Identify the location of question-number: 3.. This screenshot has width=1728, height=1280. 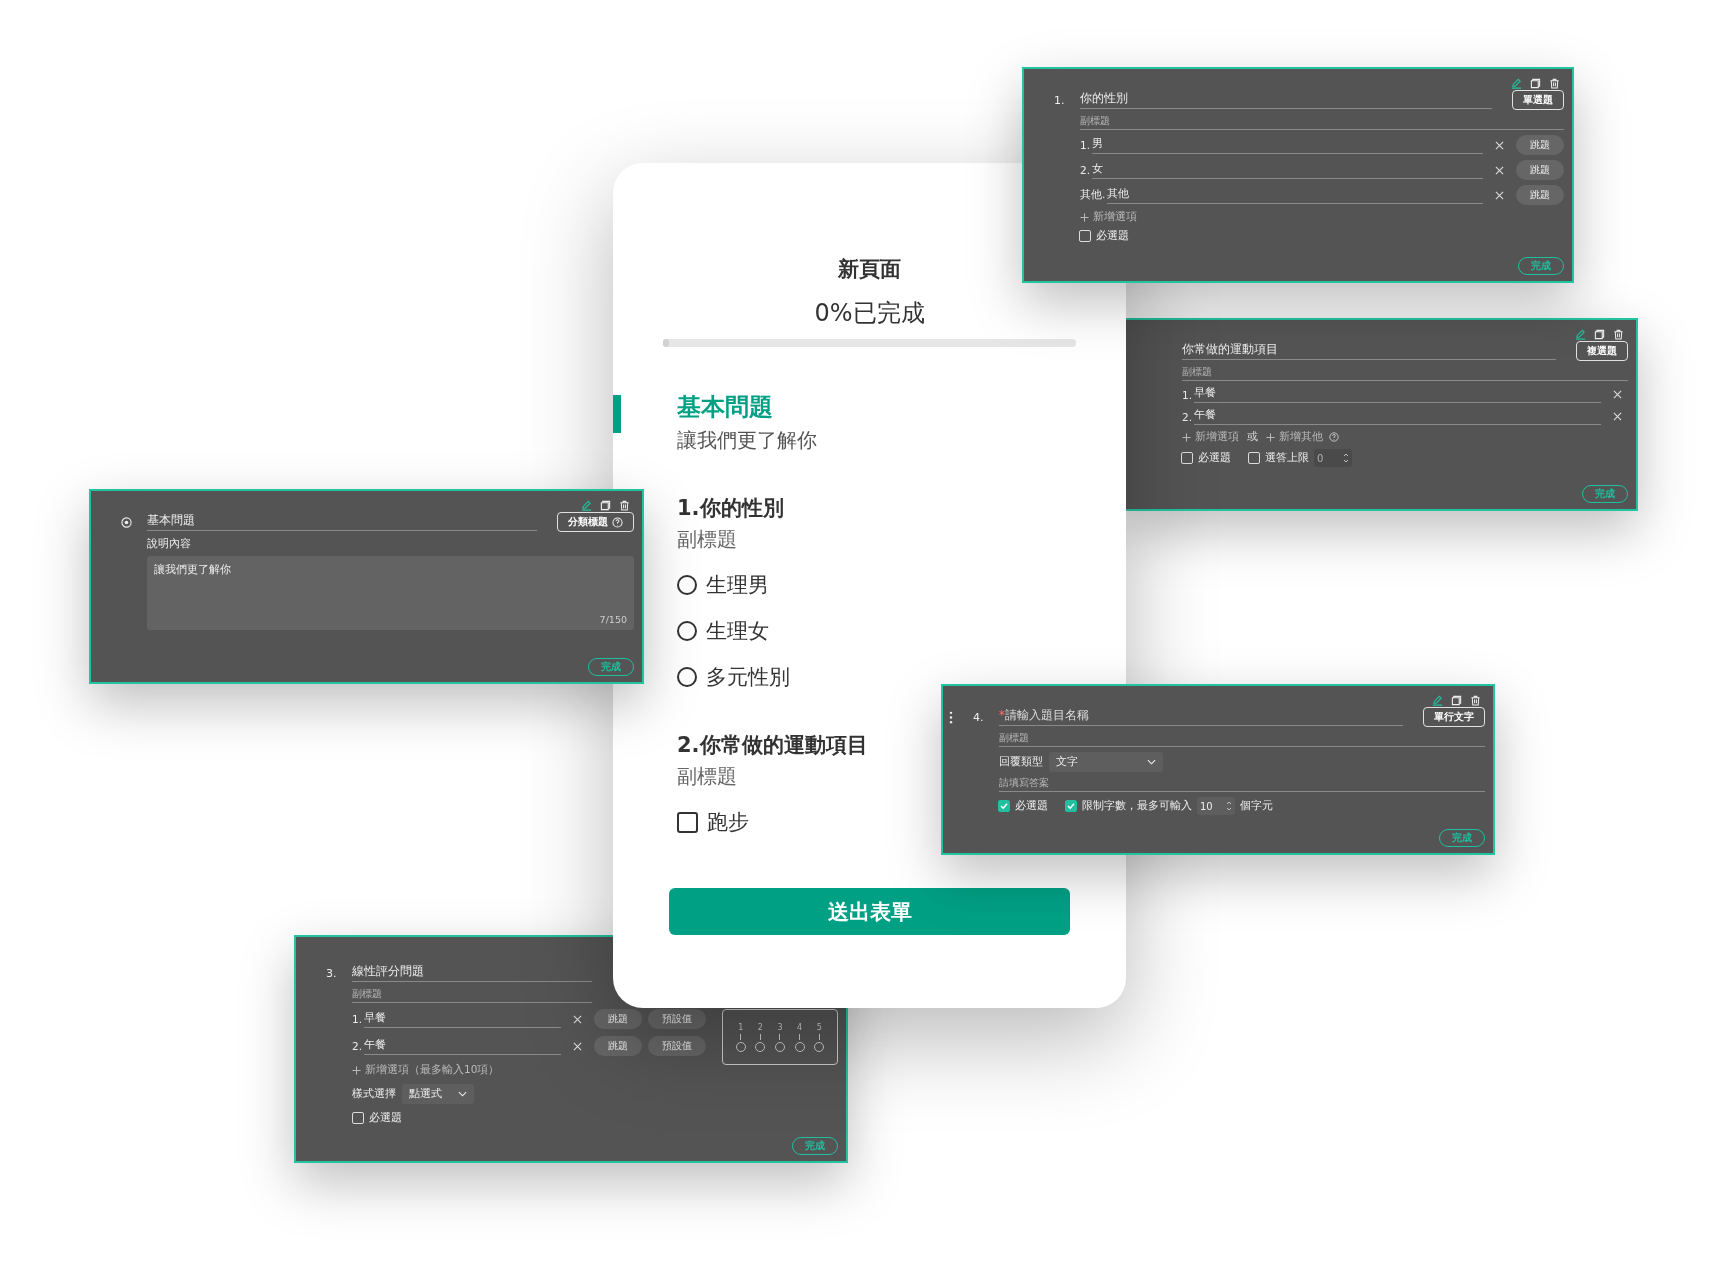
(332, 973).